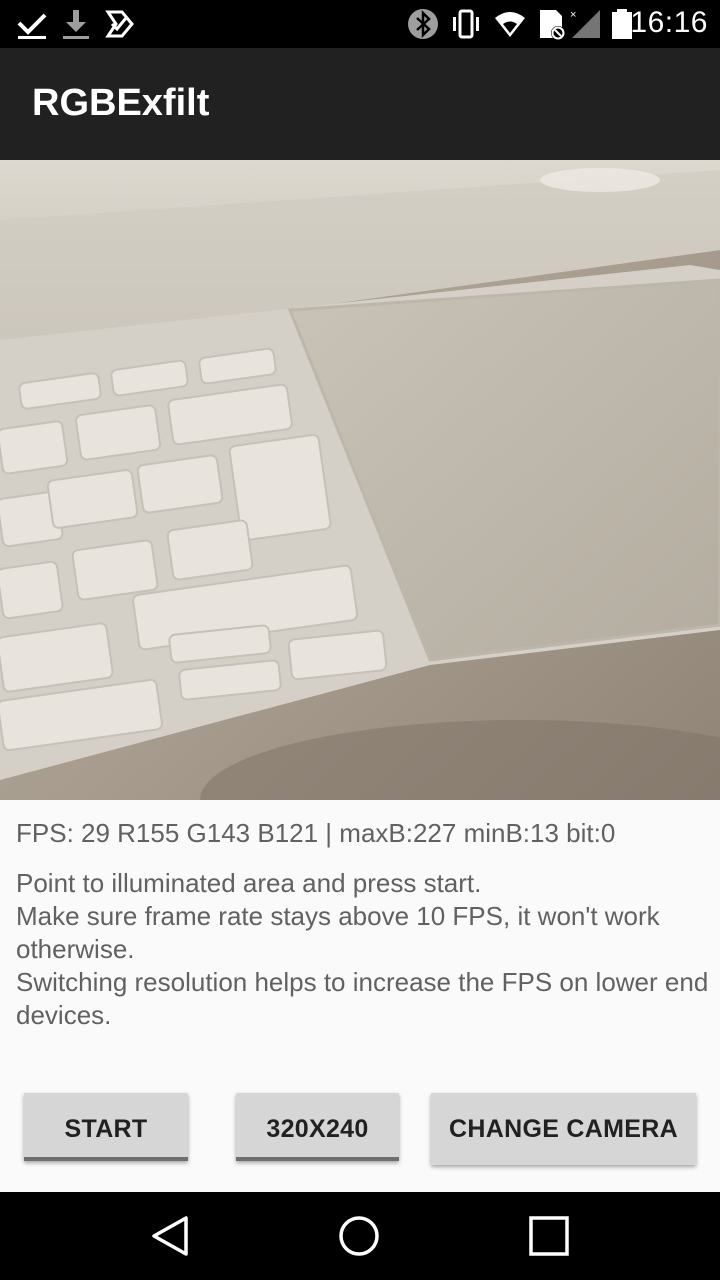  I want to click on vibrate-icon, so click(466, 24).